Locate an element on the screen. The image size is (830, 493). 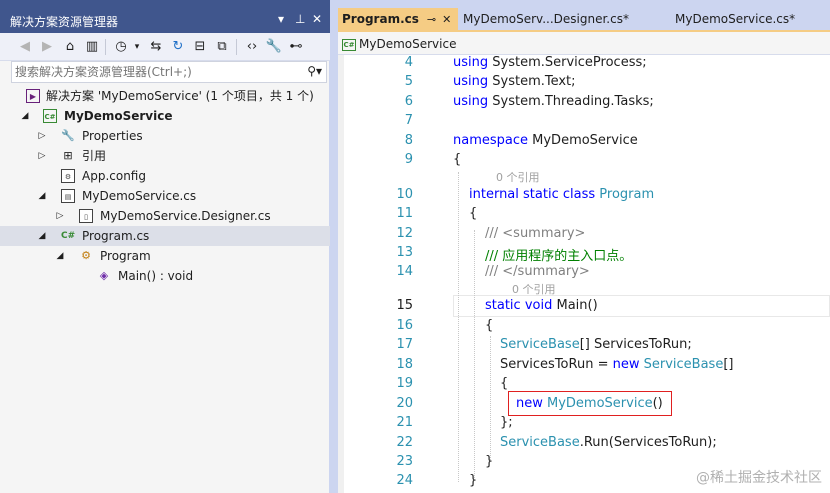
code-line: internal static class Program is located at coordinates (561, 194).